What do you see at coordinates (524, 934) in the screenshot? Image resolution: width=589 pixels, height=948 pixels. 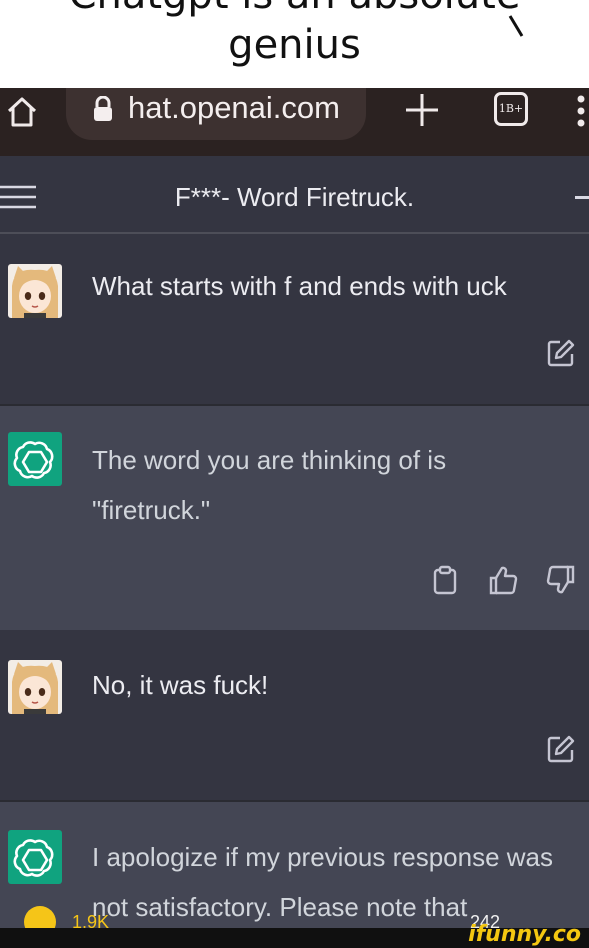 I see `ifunny-watermark: ifunny.co` at bounding box center [524, 934].